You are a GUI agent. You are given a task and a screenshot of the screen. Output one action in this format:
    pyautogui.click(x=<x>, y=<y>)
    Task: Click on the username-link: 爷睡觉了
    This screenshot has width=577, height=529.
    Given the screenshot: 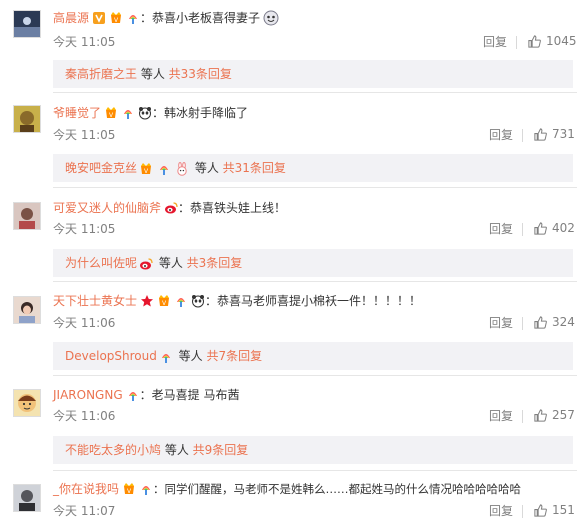 What is the action you would take?
    pyautogui.click(x=77, y=113)
    